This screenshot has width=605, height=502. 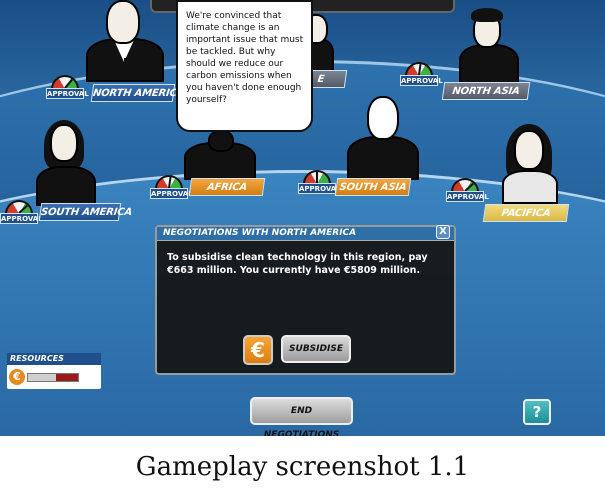 What do you see at coordinates (486, 91) in the screenshot?
I see `nameplate-north-asia: NORTH ASIA` at bounding box center [486, 91].